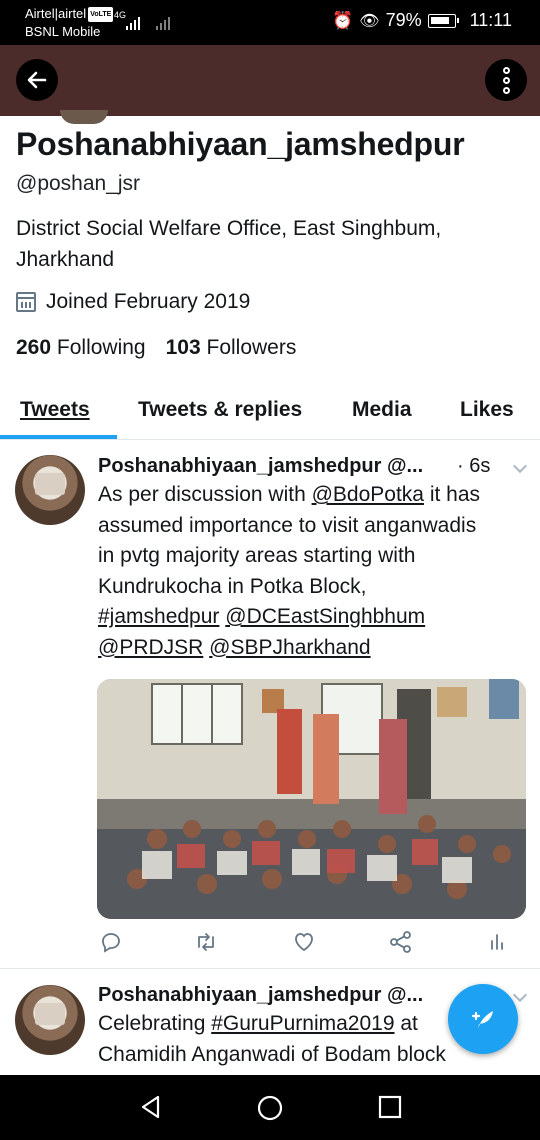 This screenshot has width=540, height=1140. I want to click on signal-strength-icon: 4G, so click(127, 21).